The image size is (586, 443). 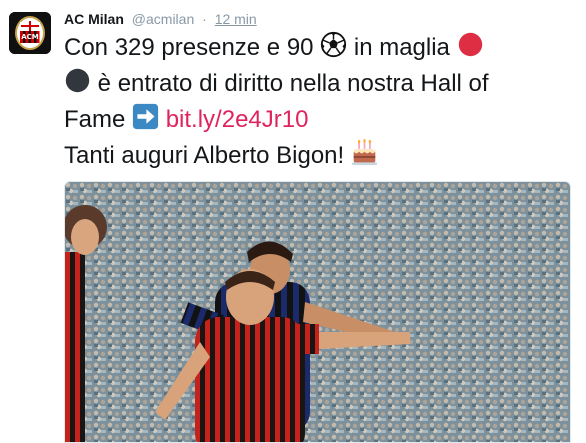 I want to click on tweet-header: AC Milan @acmilan · 12 min, so click(x=160, y=19).